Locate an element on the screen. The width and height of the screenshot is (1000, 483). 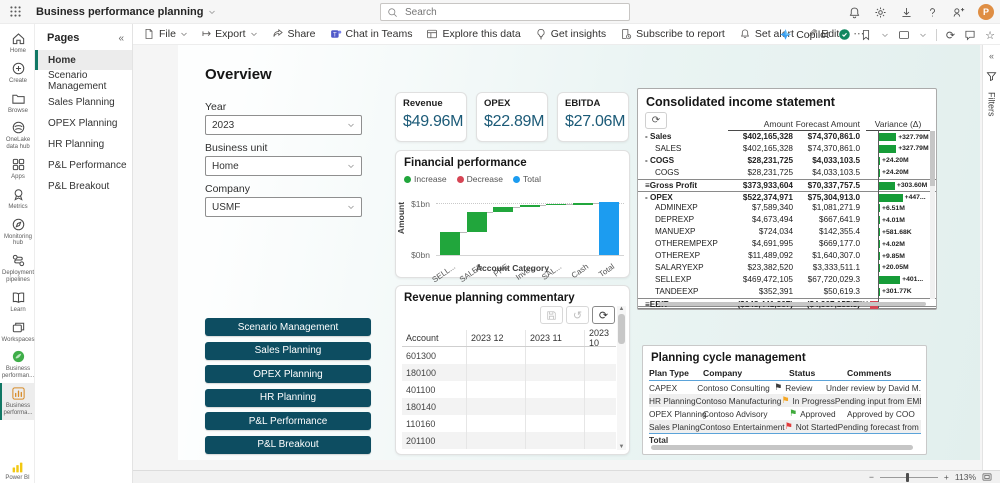
nav-button-opex-planning: OPEX Planning is located at coordinates (288, 374).